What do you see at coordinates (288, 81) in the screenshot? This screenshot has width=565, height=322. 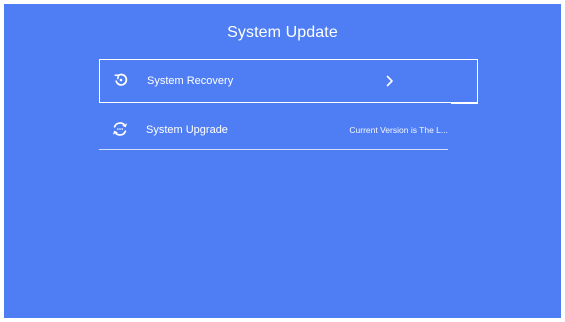 I see `menu-item-system-recovery: System Recovery` at bounding box center [288, 81].